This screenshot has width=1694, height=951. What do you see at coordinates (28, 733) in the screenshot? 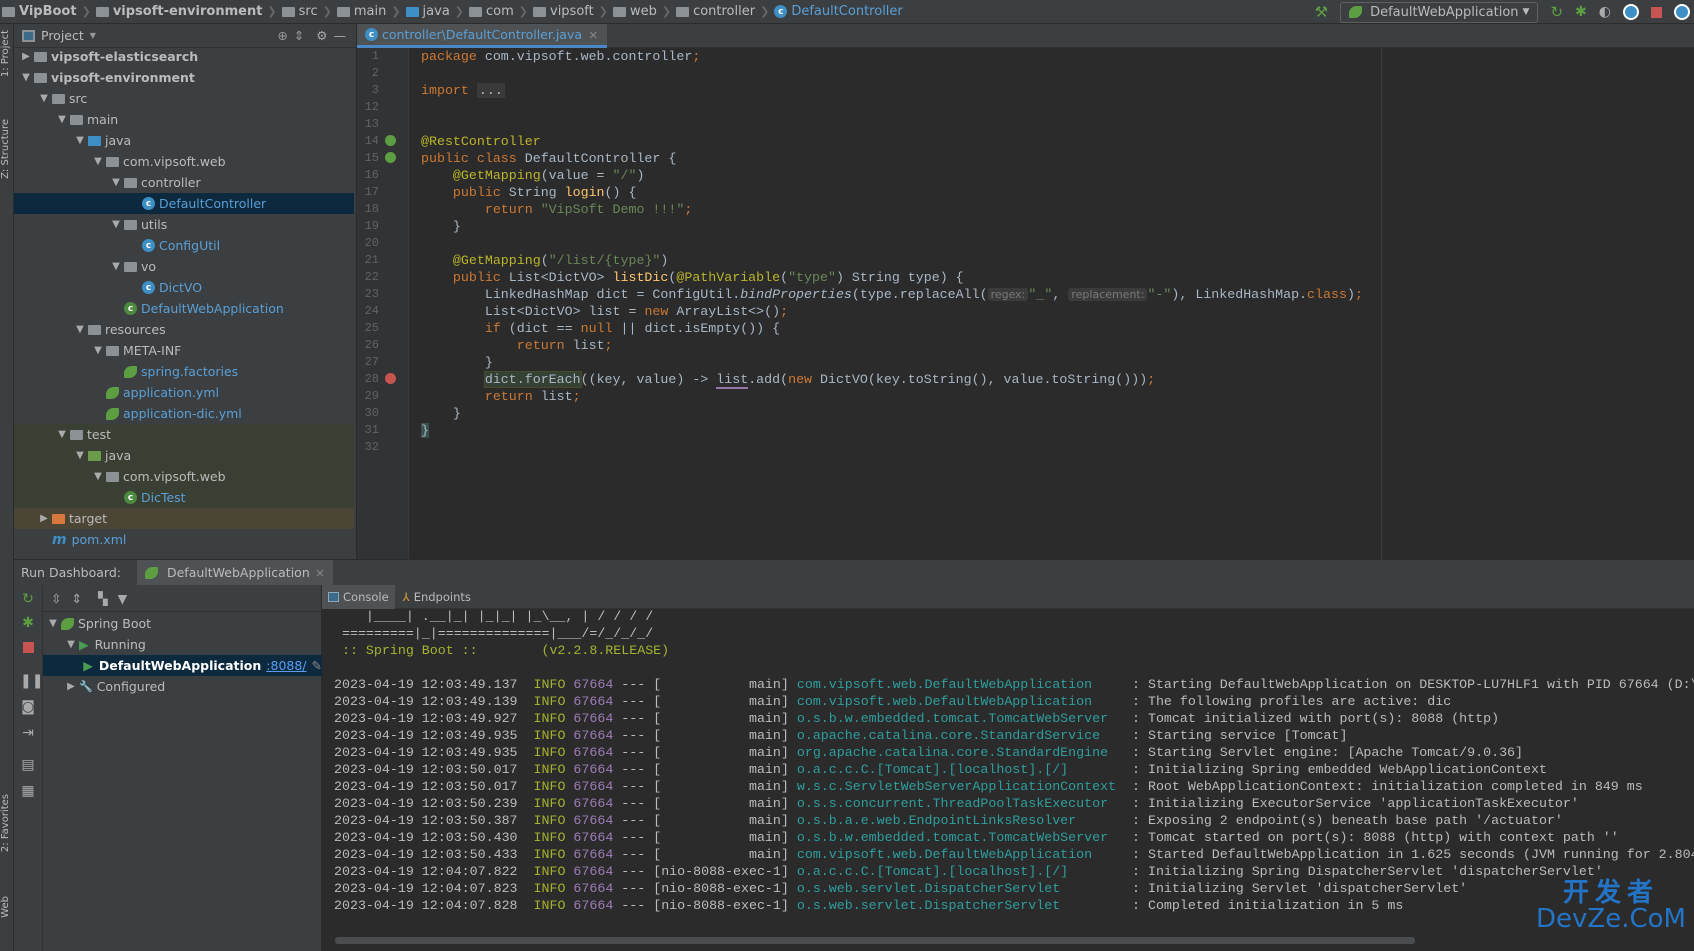
I see `exit-icon: ⇥` at bounding box center [28, 733].